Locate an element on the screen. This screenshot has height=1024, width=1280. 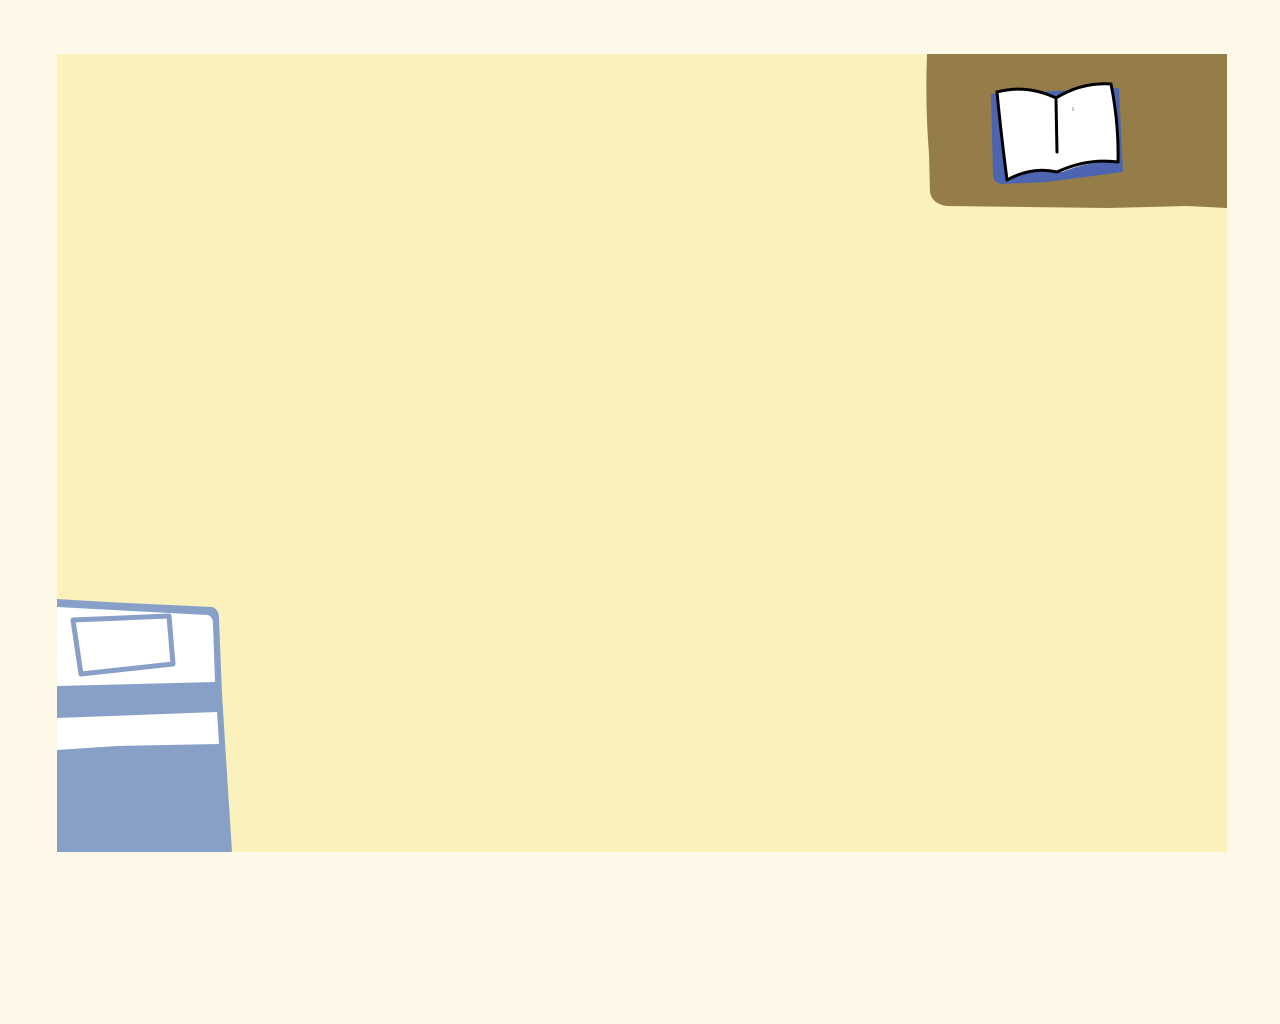
bed is located at coordinates (144, 725).